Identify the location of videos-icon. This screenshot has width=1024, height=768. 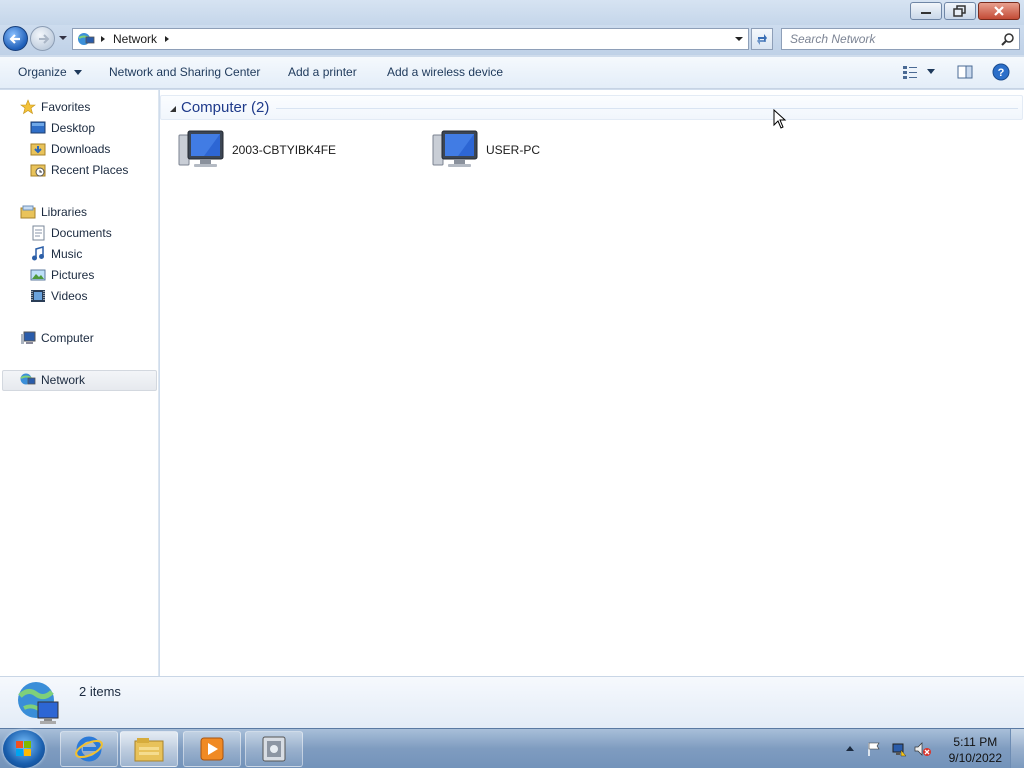
(38, 296).